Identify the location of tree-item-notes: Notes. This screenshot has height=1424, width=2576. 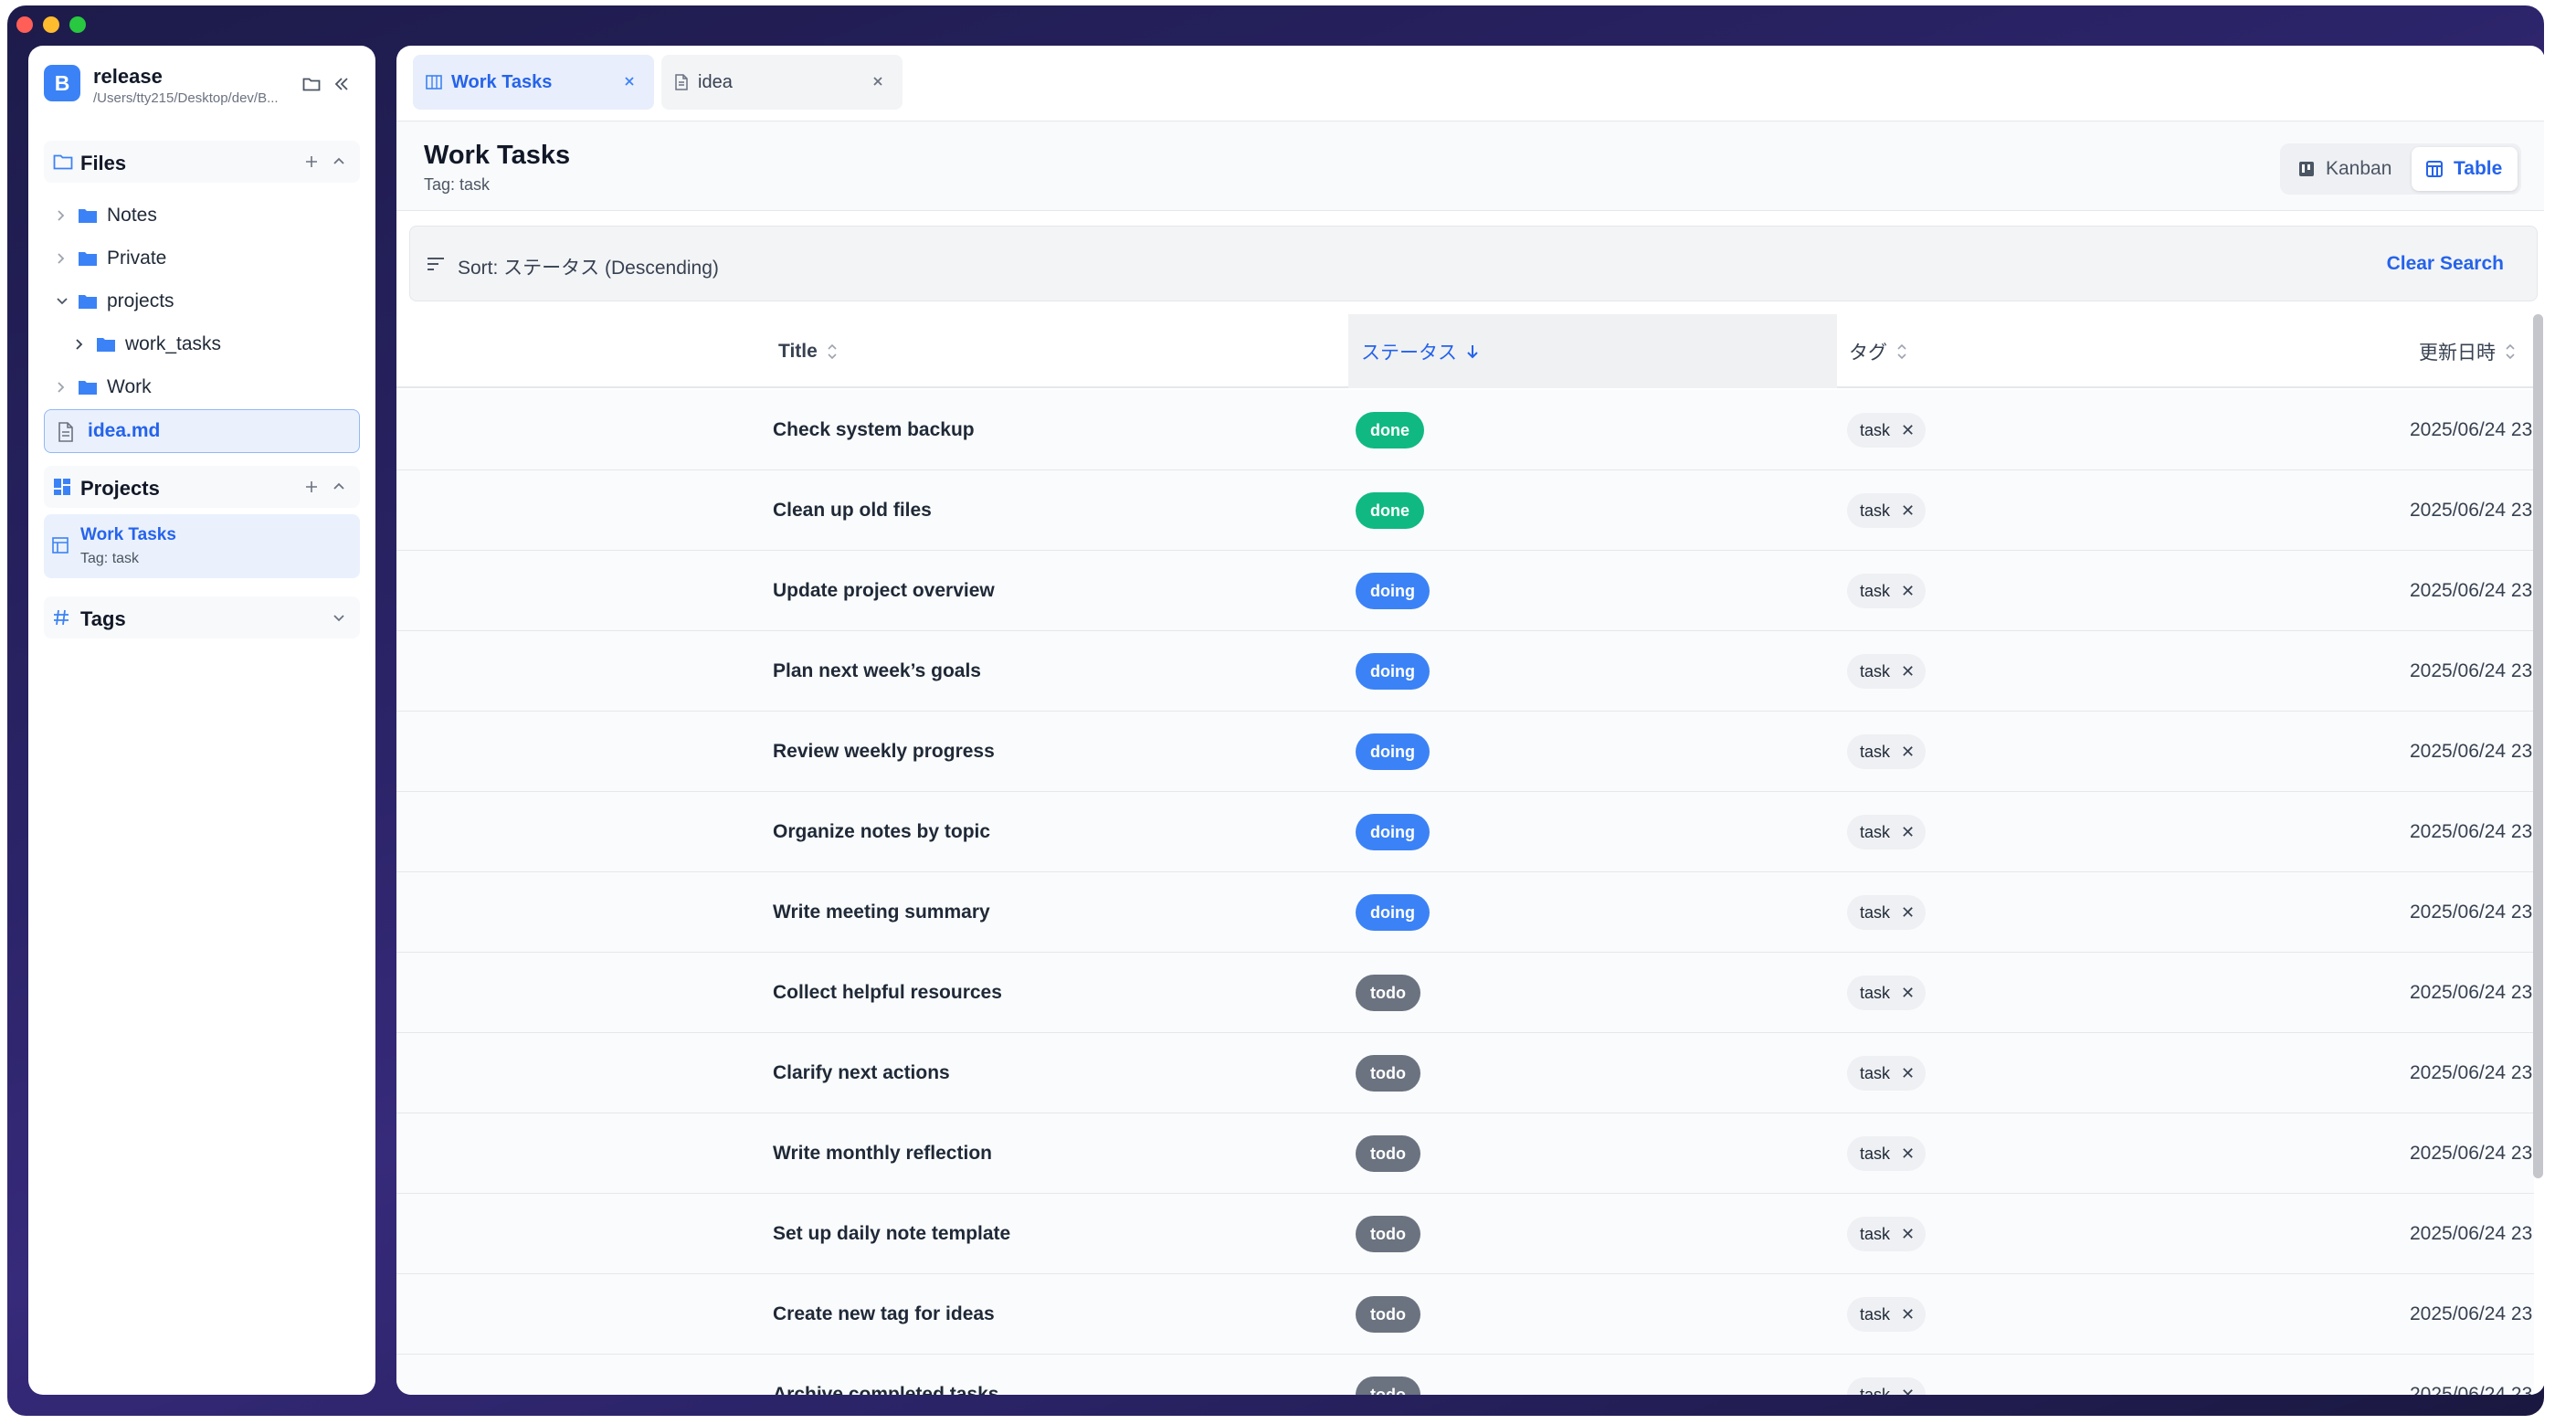
(106, 215).